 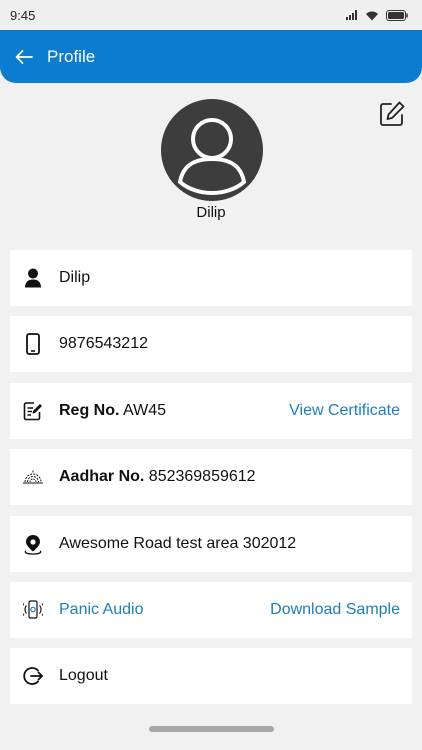 I want to click on back-arrow-icon, so click(x=24, y=56).